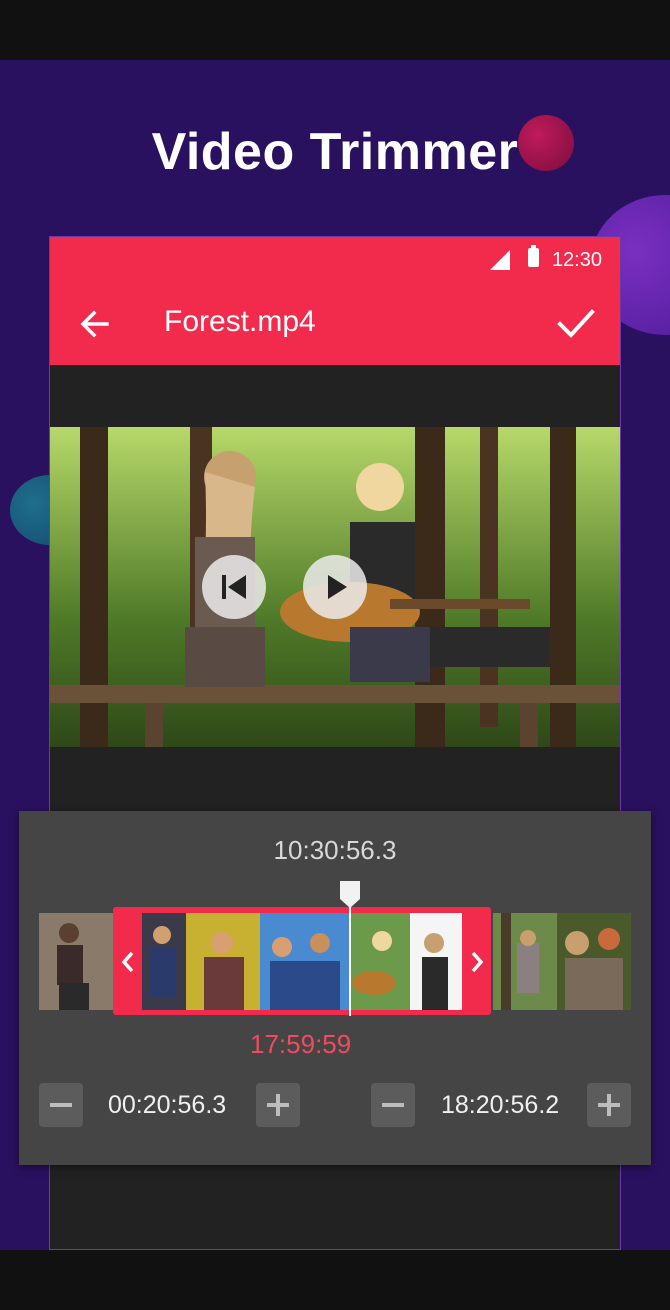 The width and height of the screenshot is (670, 1310). I want to click on playhead-handle, so click(350, 894).